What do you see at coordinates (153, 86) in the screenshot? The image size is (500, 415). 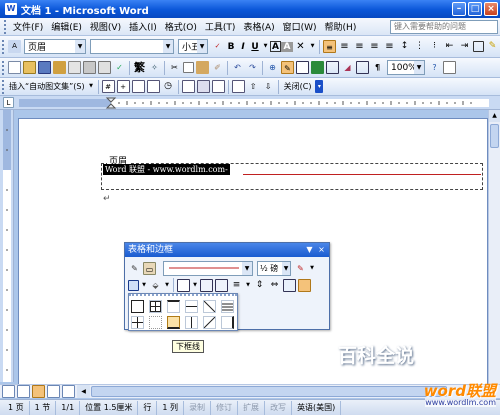 I see `insert-date-icon` at bounding box center [153, 86].